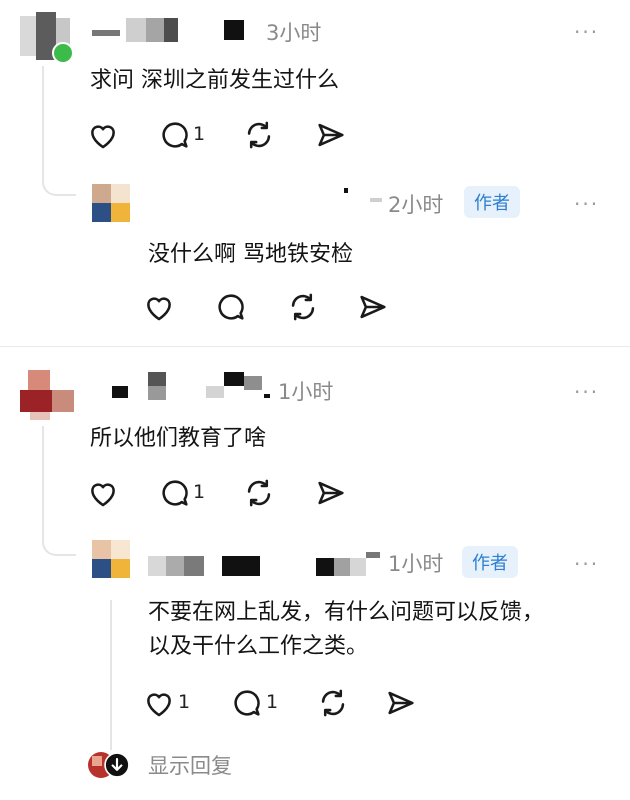  What do you see at coordinates (117, 765) in the screenshot?
I see `arrow-down-circle-icon` at bounding box center [117, 765].